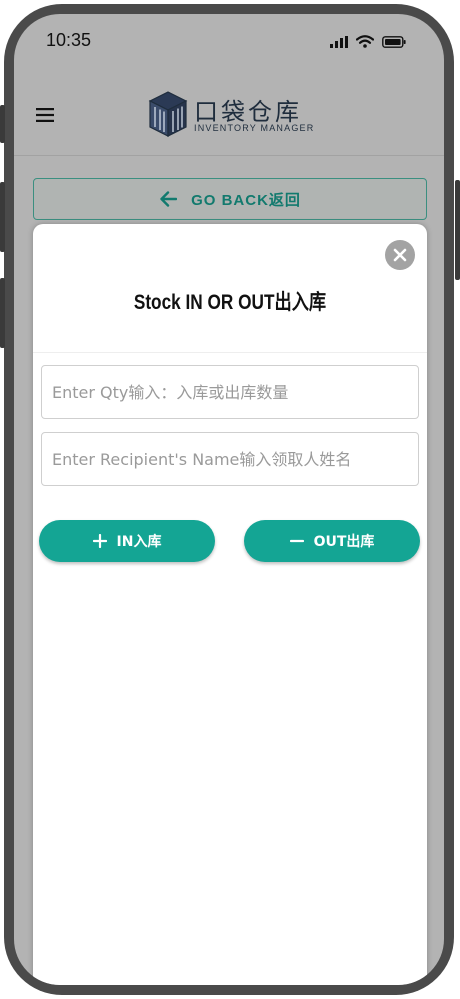  Describe the element at coordinates (339, 41) in the screenshot. I see `signal-icon` at that location.